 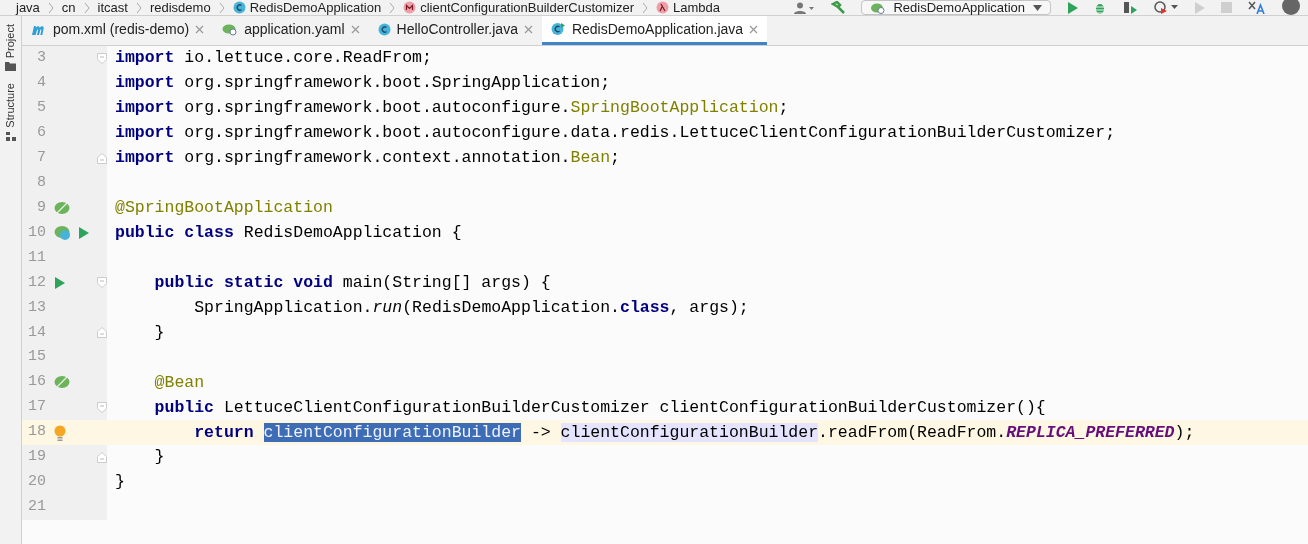 I want to click on code-line: SpringApplication.run(RedisDemoApplication.class, args);, so click(x=471, y=307).